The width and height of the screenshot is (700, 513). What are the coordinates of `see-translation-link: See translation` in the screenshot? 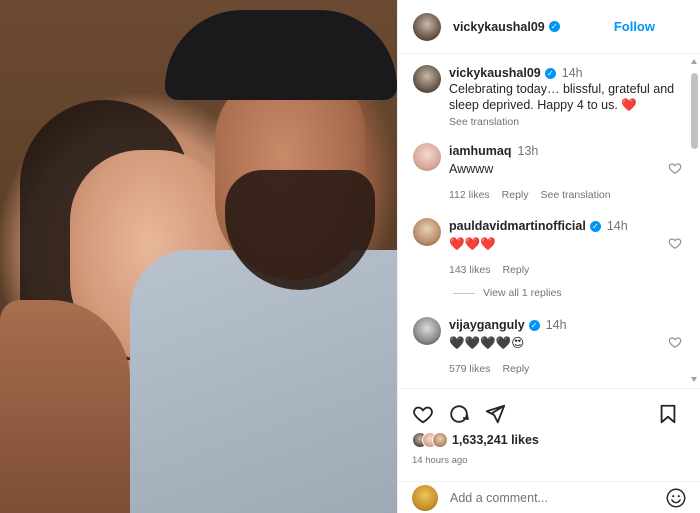 It's located at (569, 122).